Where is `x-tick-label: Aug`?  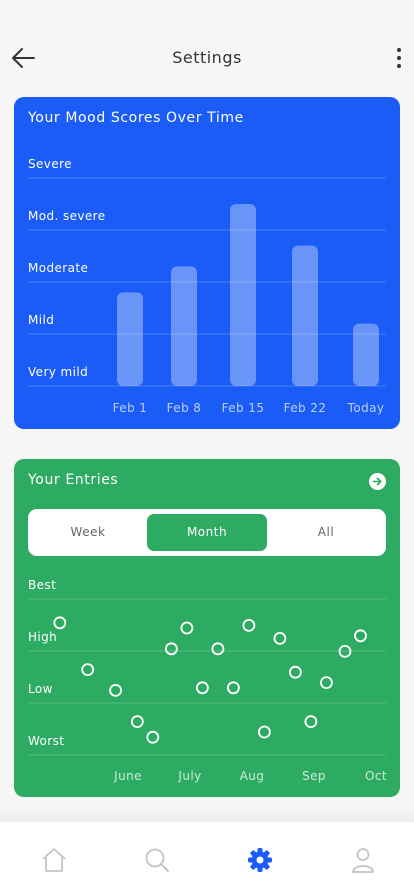
x-tick-label: Aug is located at coordinates (252, 776).